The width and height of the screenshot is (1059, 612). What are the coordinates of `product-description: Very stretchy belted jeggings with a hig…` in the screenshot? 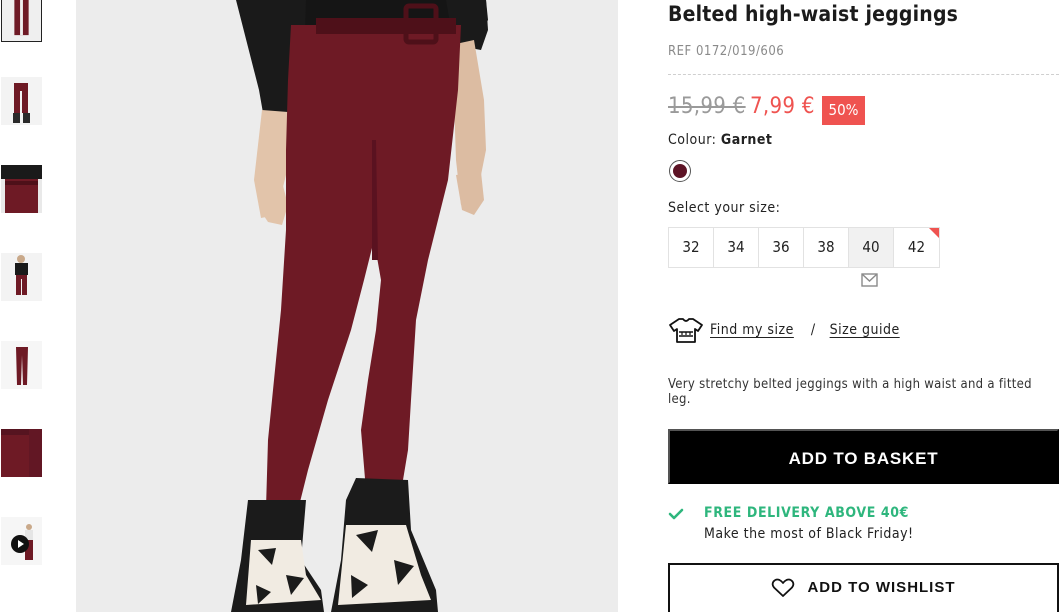 It's located at (850, 392).